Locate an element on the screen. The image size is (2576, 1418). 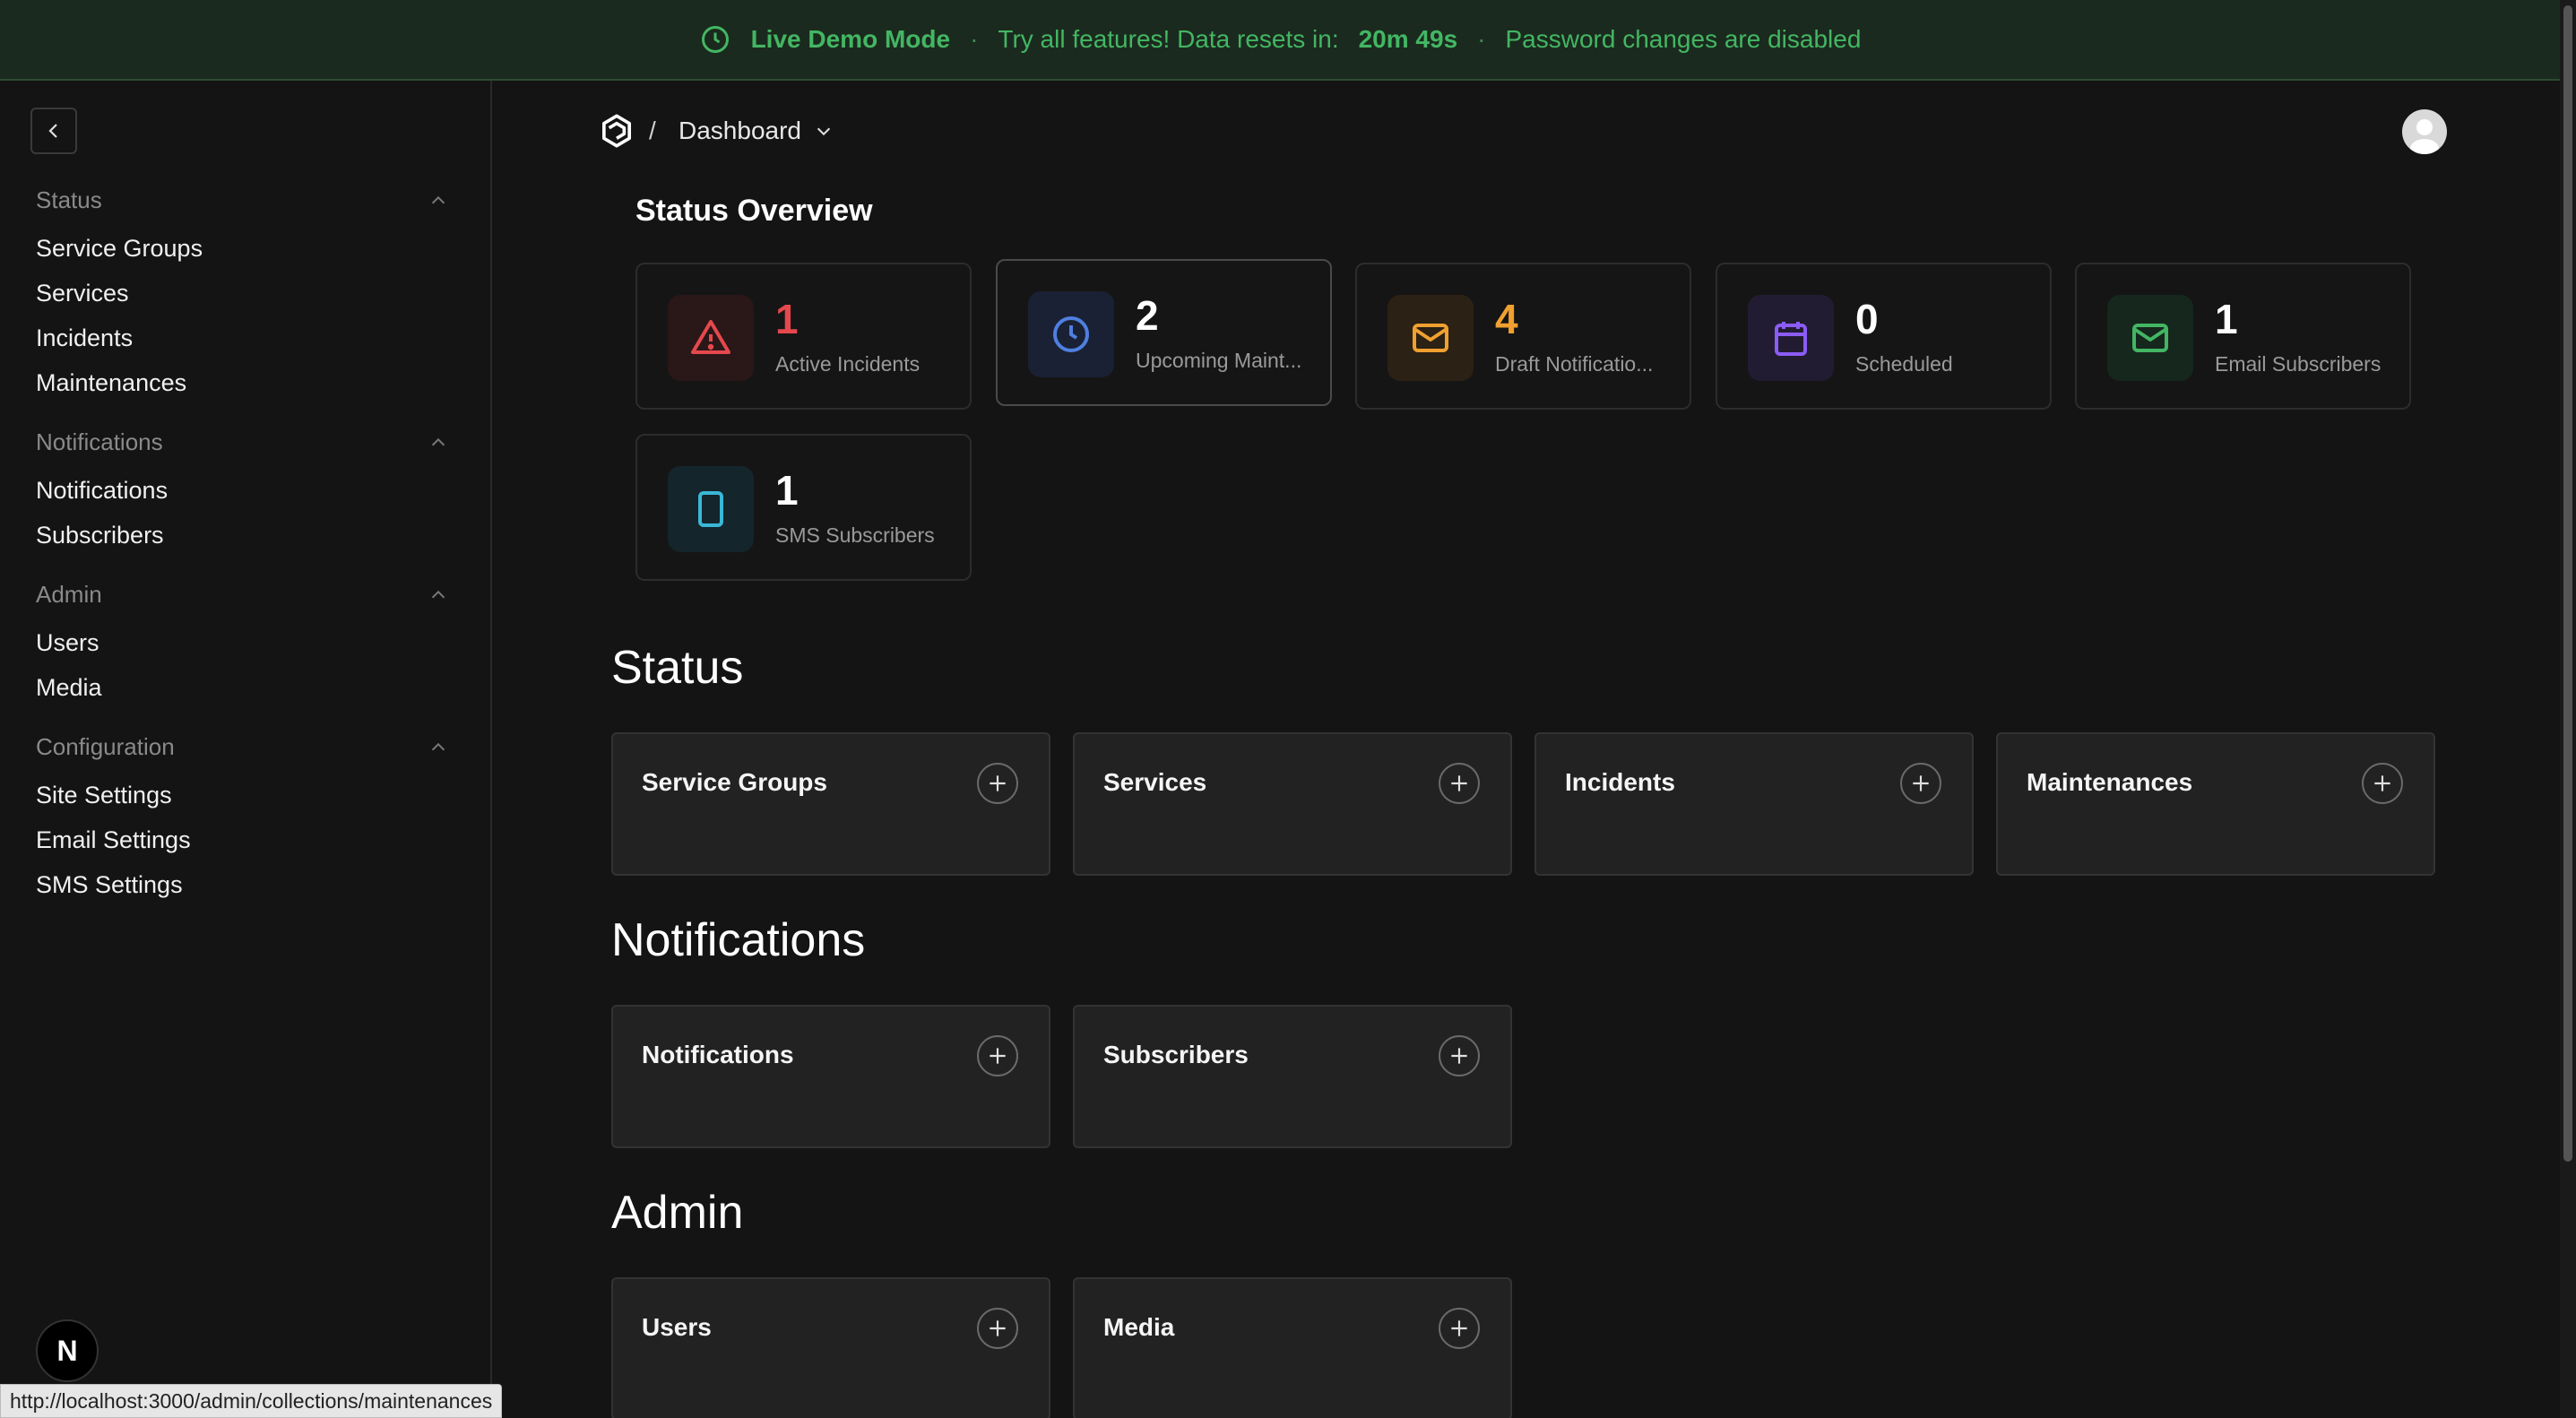
sidebar-group-label: Status is located at coordinates (69, 199).